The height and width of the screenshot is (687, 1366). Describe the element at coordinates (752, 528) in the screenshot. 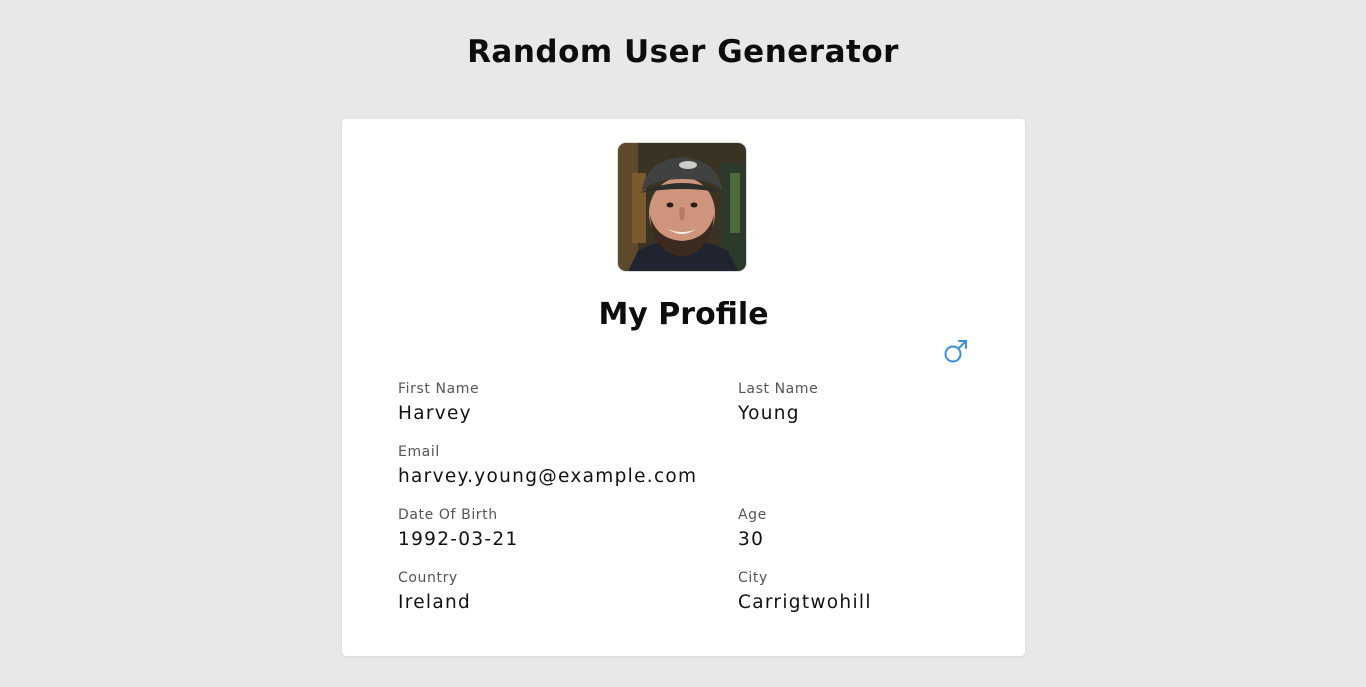

I see `age-field: Age 30` at that location.